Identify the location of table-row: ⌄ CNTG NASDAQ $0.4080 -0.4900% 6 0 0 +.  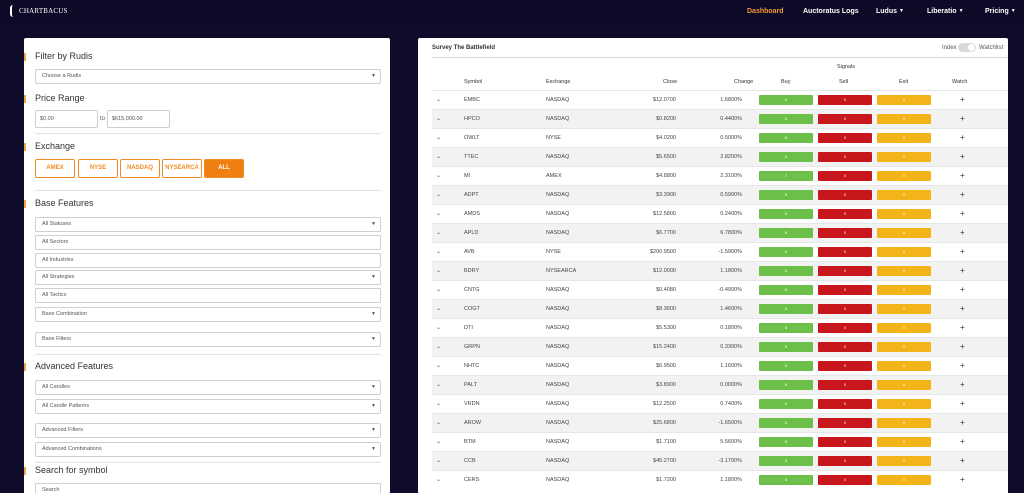
(720, 289).